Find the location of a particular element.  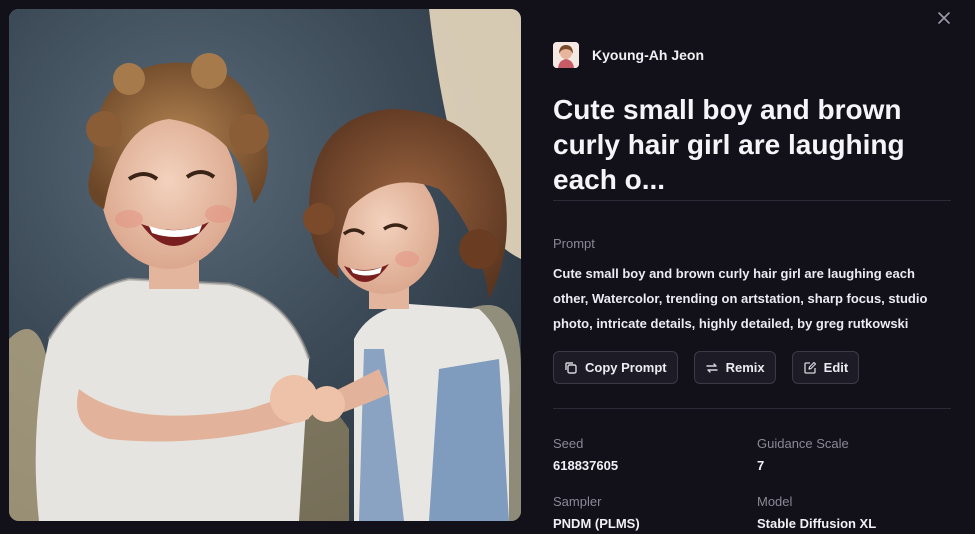

model-value: Stable Diffusion XL is located at coordinates (817, 523).